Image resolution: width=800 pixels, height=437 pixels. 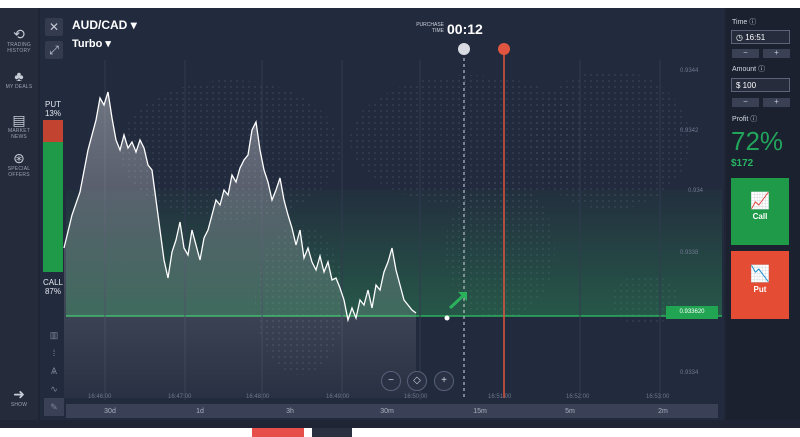 What do you see at coordinates (745, 102) in the screenshot?
I see `amount-decrease-button: −` at bounding box center [745, 102].